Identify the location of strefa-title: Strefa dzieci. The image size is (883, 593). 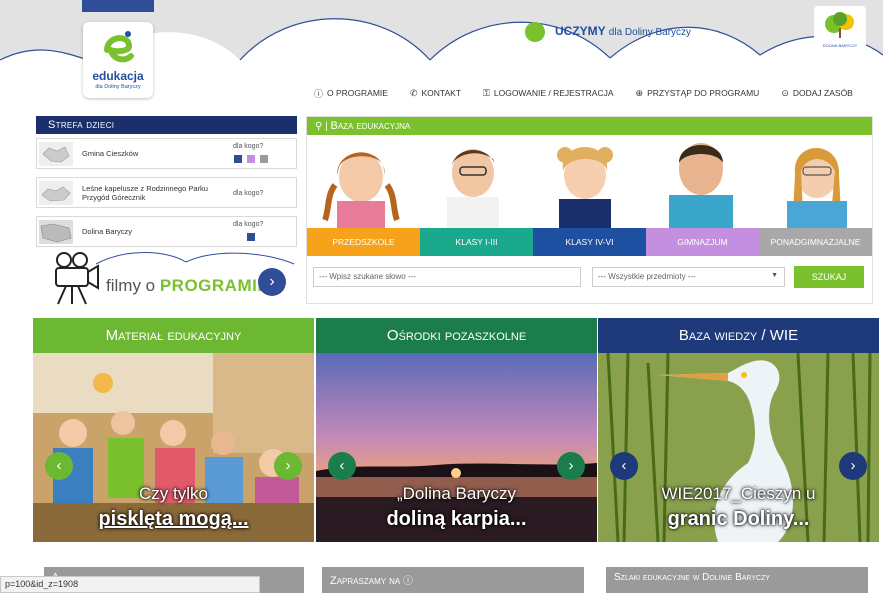
(81, 125).